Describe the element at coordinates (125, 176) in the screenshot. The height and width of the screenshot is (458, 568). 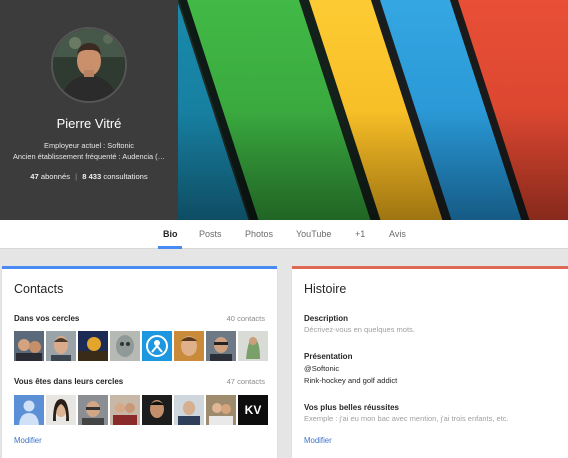
I see `views-label: consultations` at that location.